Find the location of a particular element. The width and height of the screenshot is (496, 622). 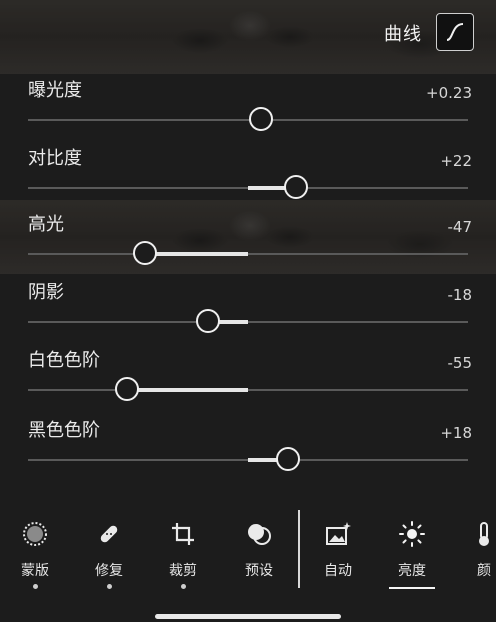

slider-label-whites: 白色色阶 is located at coordinates (64, 360).